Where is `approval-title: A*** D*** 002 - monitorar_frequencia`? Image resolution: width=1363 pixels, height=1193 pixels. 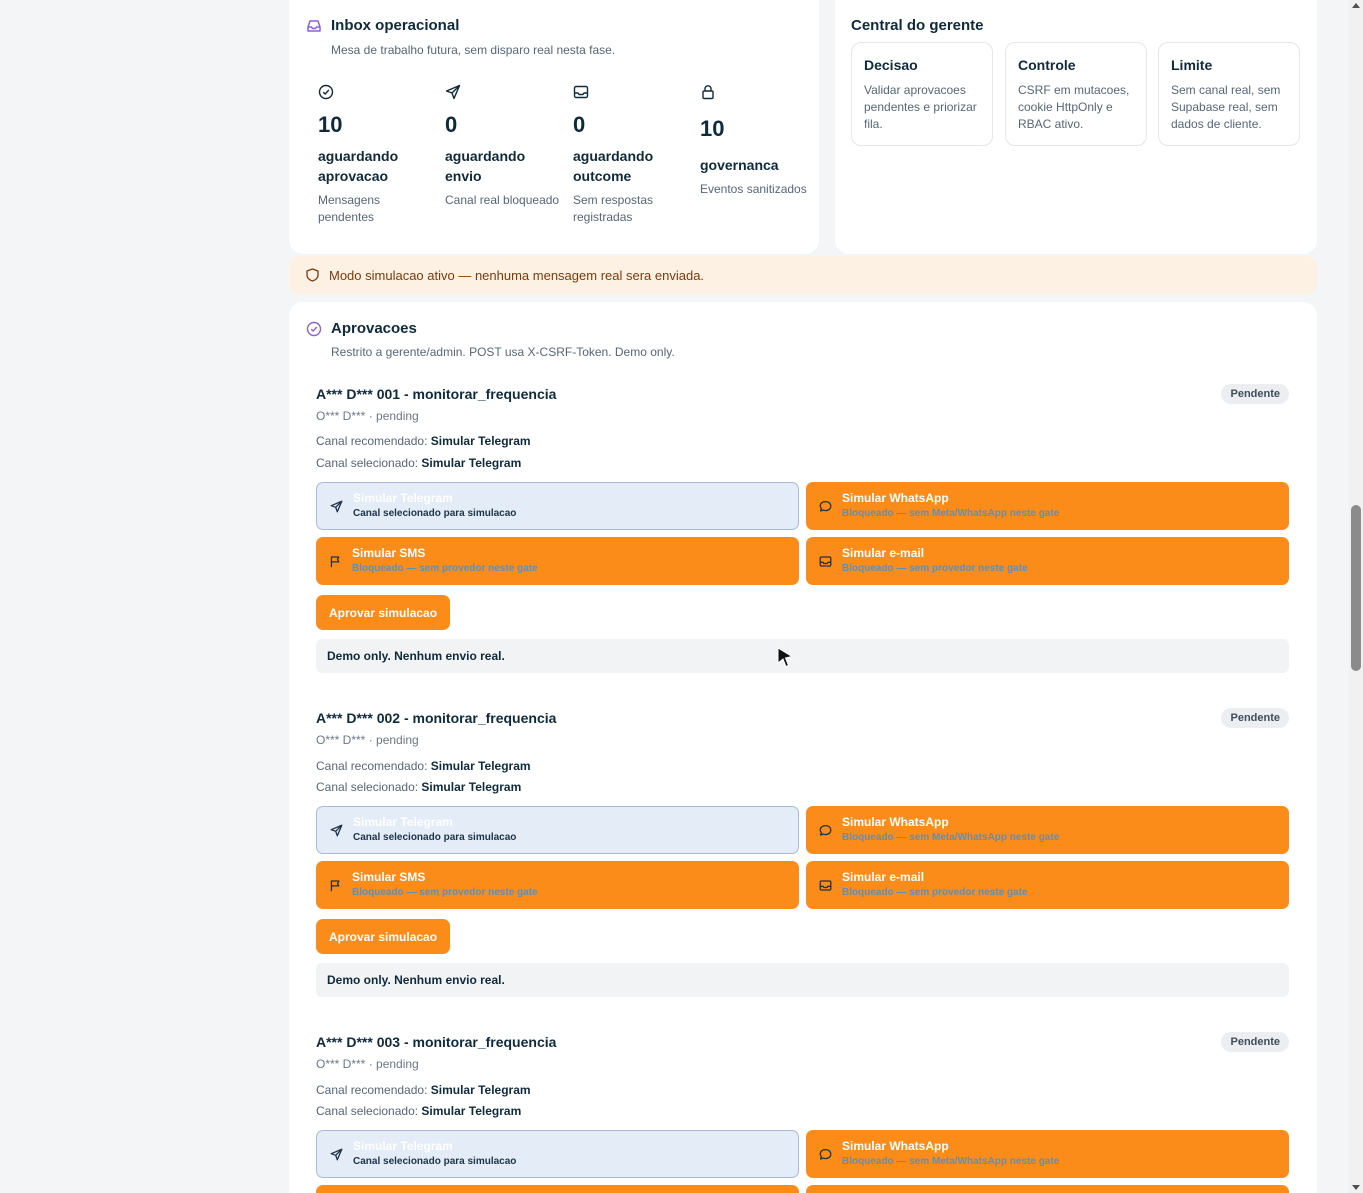
approval-title: A*** D*** 002 - monitorar_frequencia is located at coordinates (436, 718).